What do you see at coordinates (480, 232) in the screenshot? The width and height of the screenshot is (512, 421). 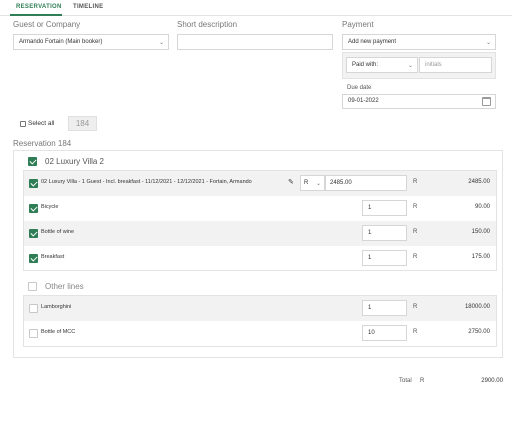 I see `row-amount: 150.00` at bounding box center [480, 232].